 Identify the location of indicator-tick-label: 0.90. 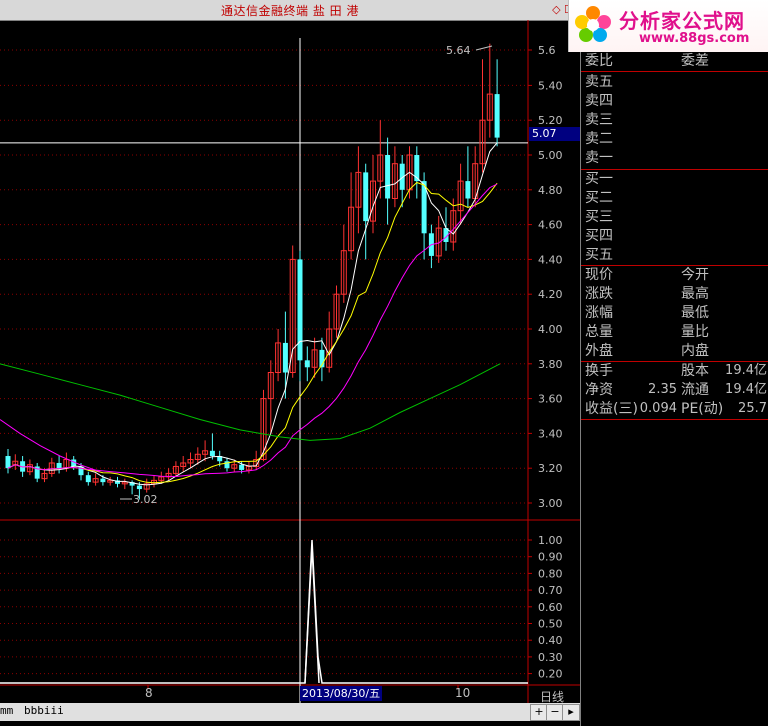
(550, 557).